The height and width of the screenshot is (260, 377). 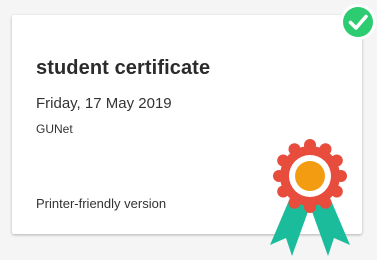 What do you see at coordinates (101, 203) in the screenshot?
I see `printer-friendly-link: Printer-friendly version` at bounding box center [101, 203].